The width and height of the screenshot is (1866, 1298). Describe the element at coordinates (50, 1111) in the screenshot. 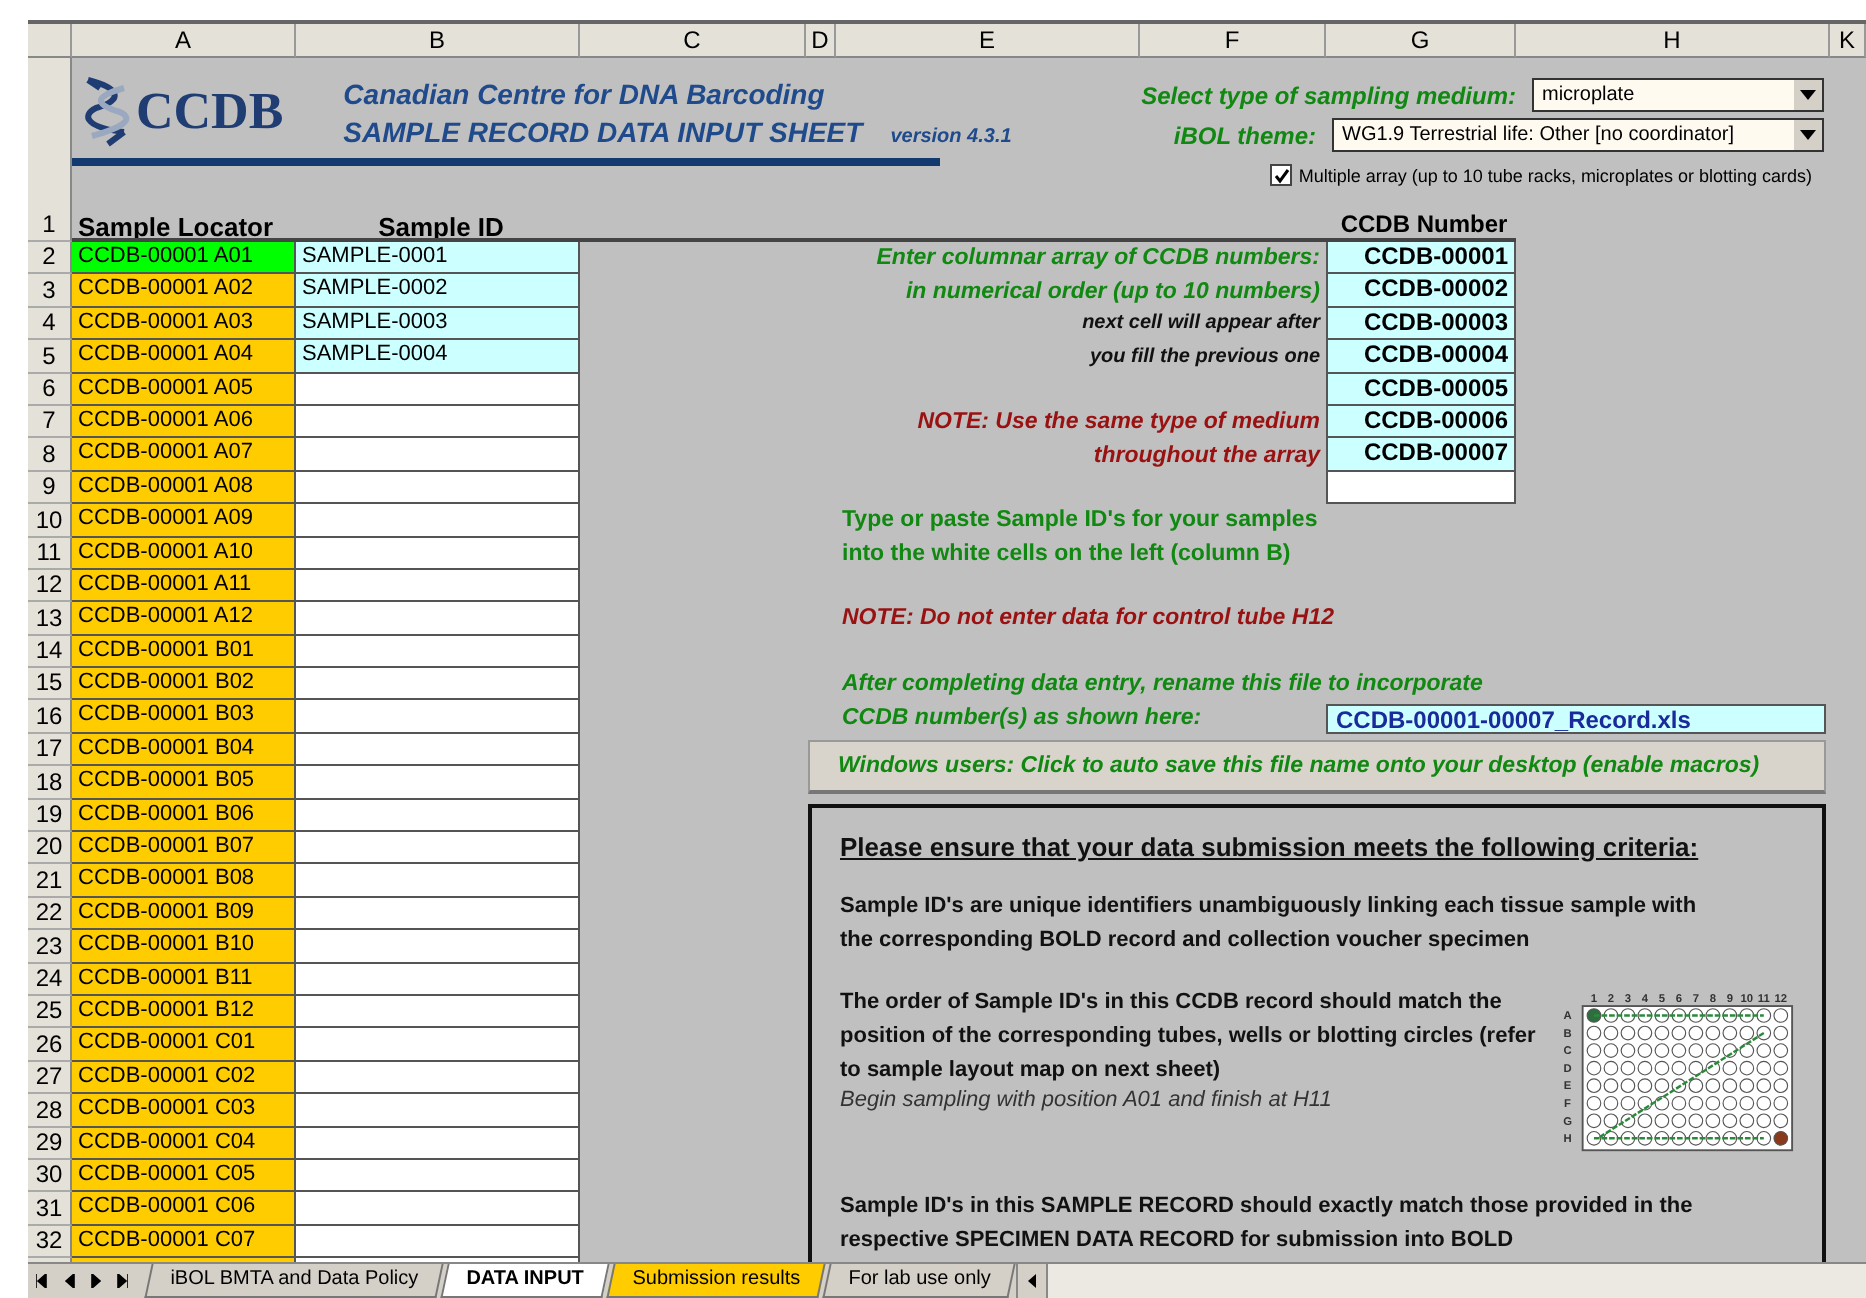

I see `row-header: 28` at that location.